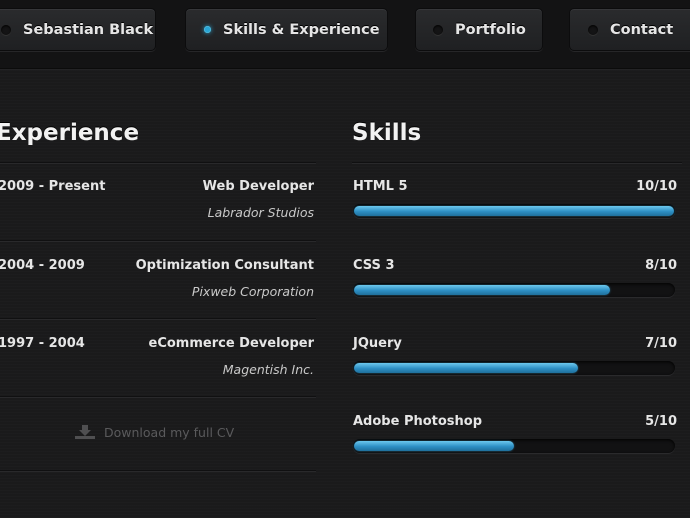 The height and width of the screenshot is (518, 690). Describe the element at coordinates (169, 432) in the screenshot. I see `download-cv-label: Download my full CV` at that location.